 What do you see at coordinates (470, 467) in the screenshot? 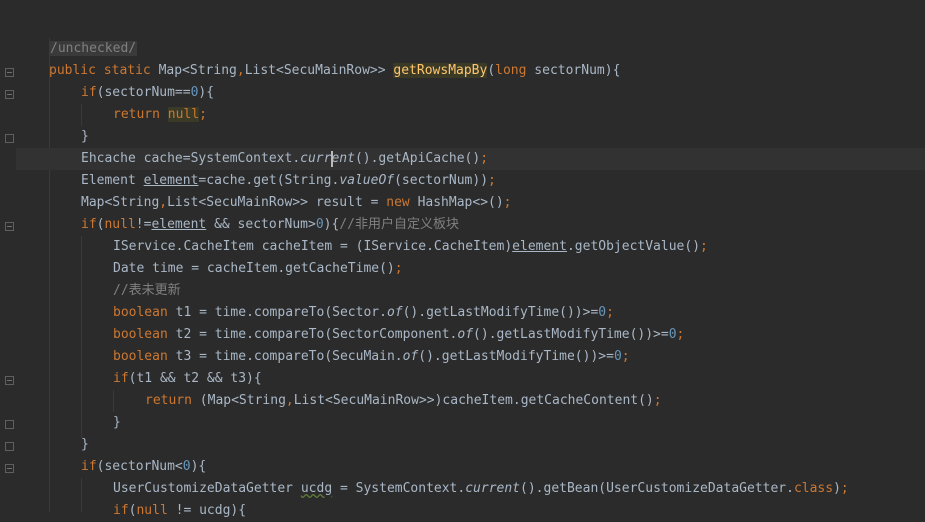
I see `code-line: if(sectorNum<0){` at bounding box center [470, 467].